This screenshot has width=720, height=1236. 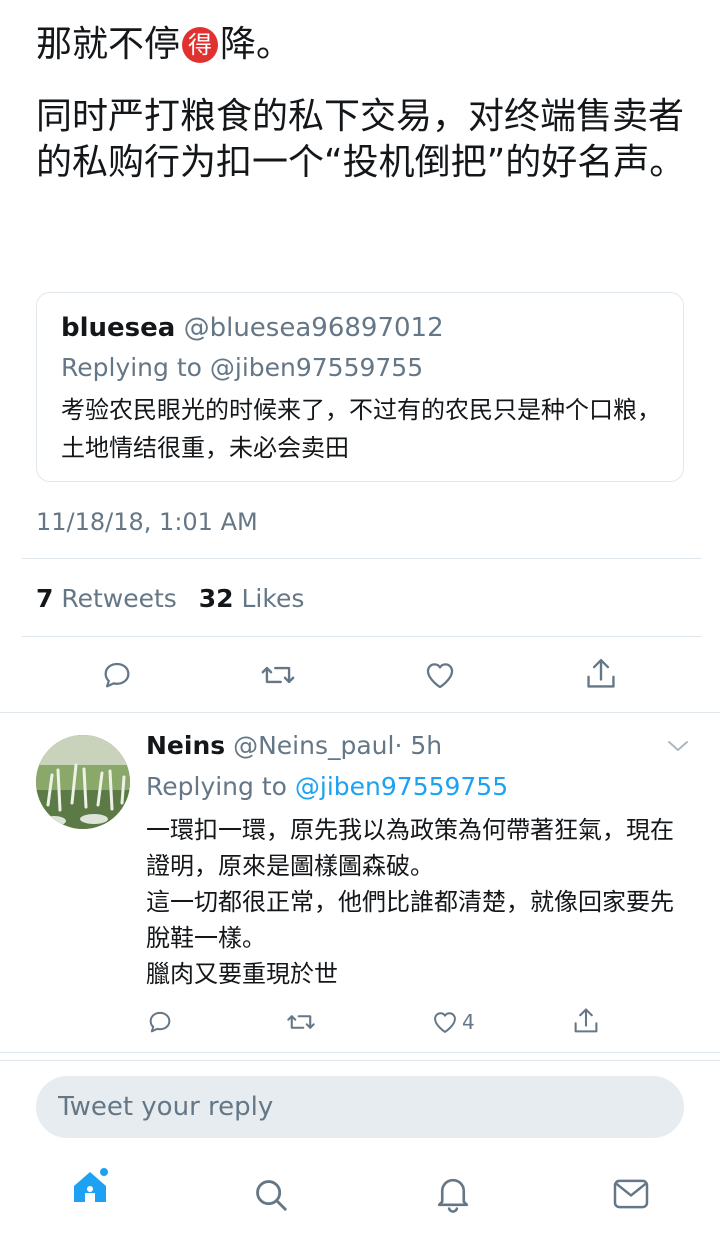 I want to click on reply-input, so click(x=360, y=1107).